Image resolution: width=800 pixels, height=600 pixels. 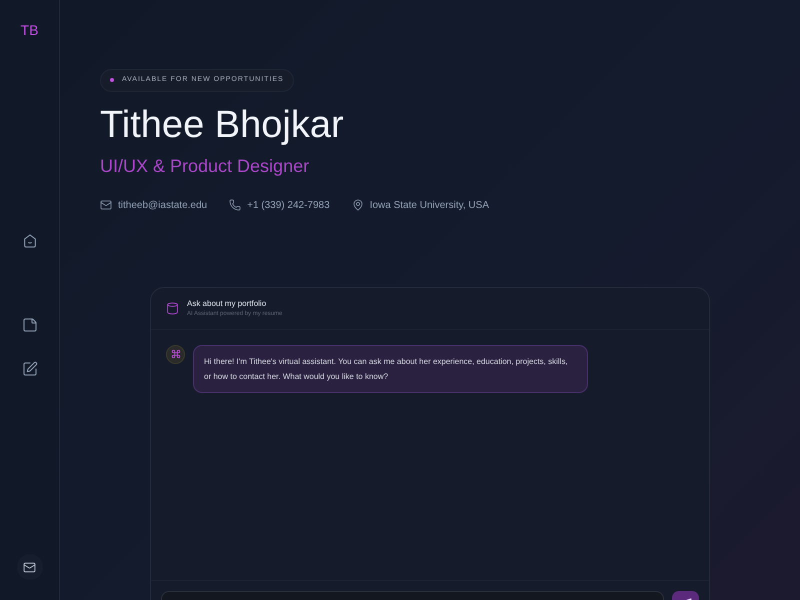 What do you see at coordinates (30, 241) in the screenshot?
I see `home-icon` at bounding box center [30, 241].